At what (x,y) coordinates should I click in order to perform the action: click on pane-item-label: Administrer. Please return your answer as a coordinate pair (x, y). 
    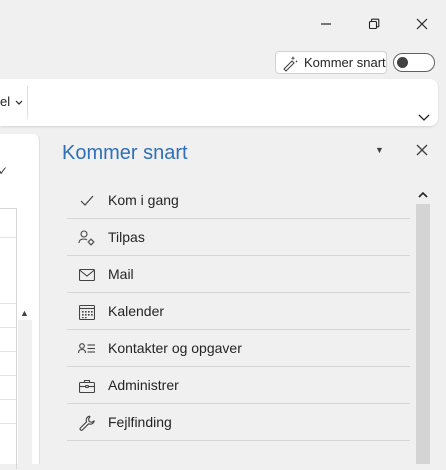
    Looking at the image, I should click on (143, 385).